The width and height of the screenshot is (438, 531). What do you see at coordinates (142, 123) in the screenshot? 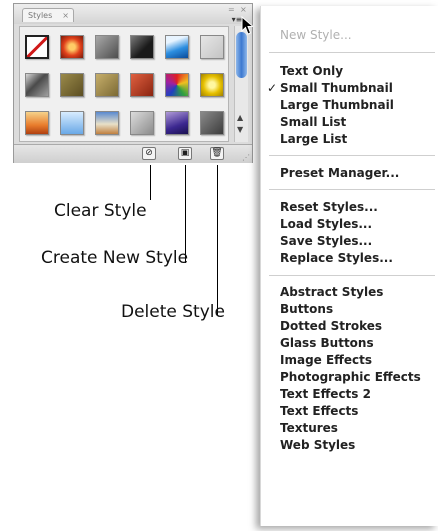
I see `style-swatch-photo-gray` at bounding box center [142, 123].